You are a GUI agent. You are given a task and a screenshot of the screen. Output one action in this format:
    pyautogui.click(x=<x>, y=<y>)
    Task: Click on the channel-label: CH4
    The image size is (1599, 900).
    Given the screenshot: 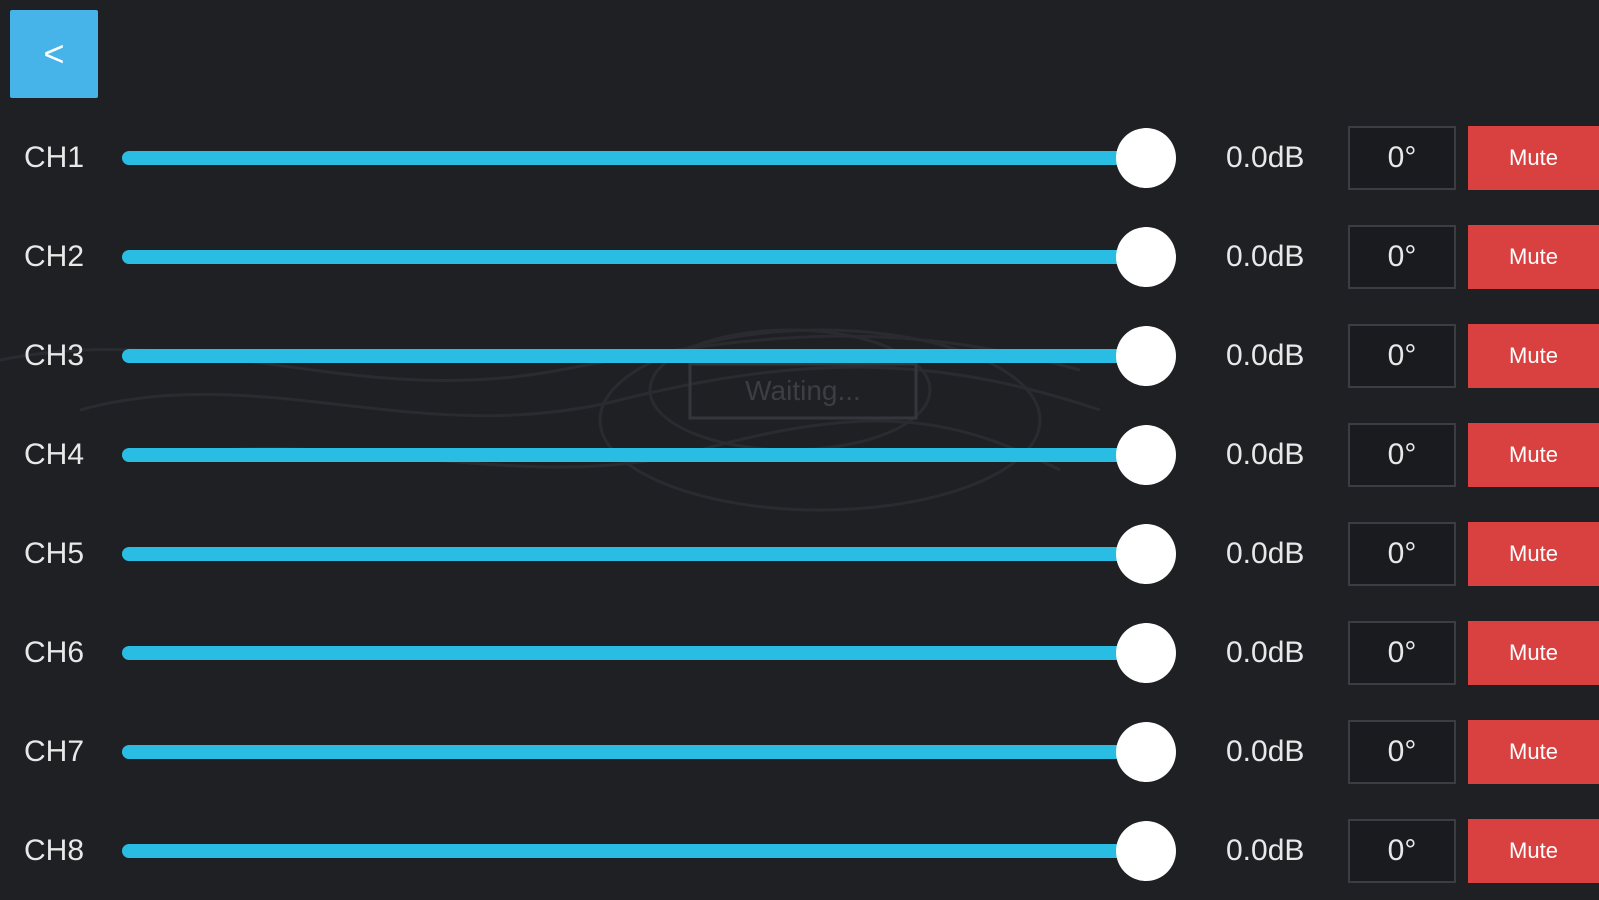 What is the action you would take?
    pyautogui.click(x=54, y=454)
    